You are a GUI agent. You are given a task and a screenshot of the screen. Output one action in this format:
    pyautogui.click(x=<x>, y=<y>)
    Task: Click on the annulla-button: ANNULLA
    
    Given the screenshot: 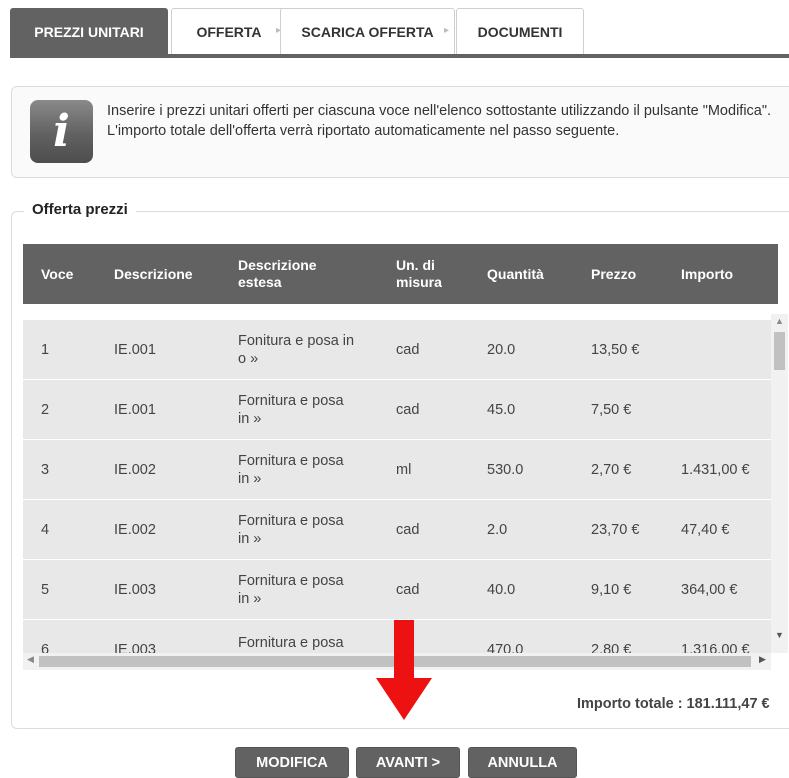 What is the action you would take?
    pyautogui.click(x=522, y=762)
    